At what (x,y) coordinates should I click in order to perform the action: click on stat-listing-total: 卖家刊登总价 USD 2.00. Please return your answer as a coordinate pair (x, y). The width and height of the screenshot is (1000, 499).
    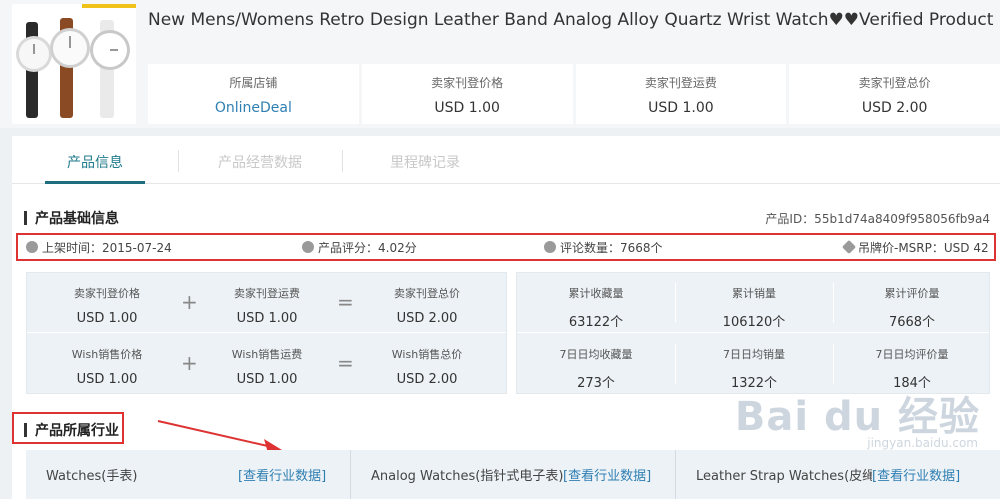
    Looking at the image, I should click on (894, 94).